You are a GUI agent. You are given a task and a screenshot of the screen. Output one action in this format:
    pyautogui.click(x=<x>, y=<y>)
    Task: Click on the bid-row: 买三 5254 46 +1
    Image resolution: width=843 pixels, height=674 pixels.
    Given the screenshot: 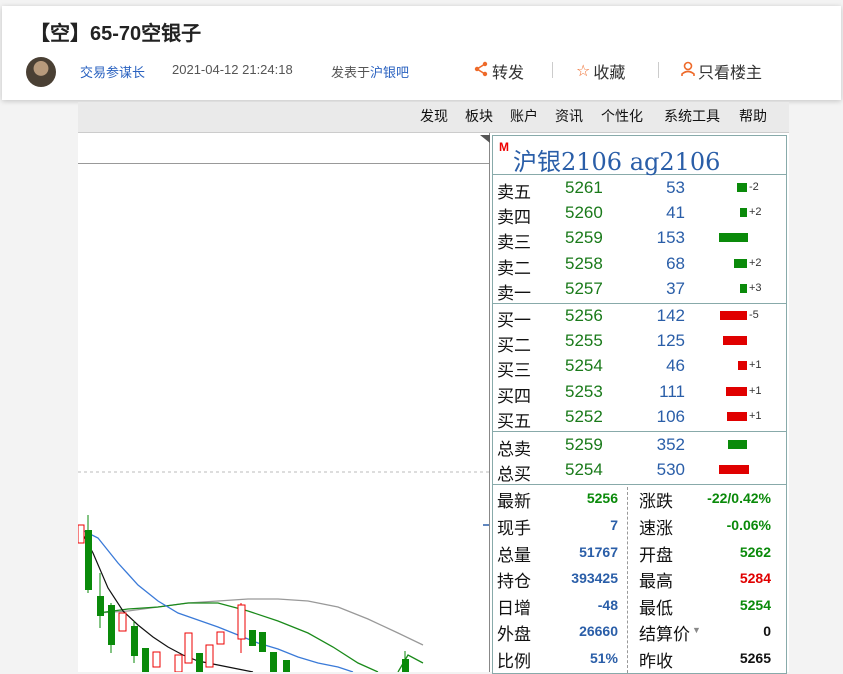 What is the action you would take?
    pyautogui.click(x=639, y=367)
    